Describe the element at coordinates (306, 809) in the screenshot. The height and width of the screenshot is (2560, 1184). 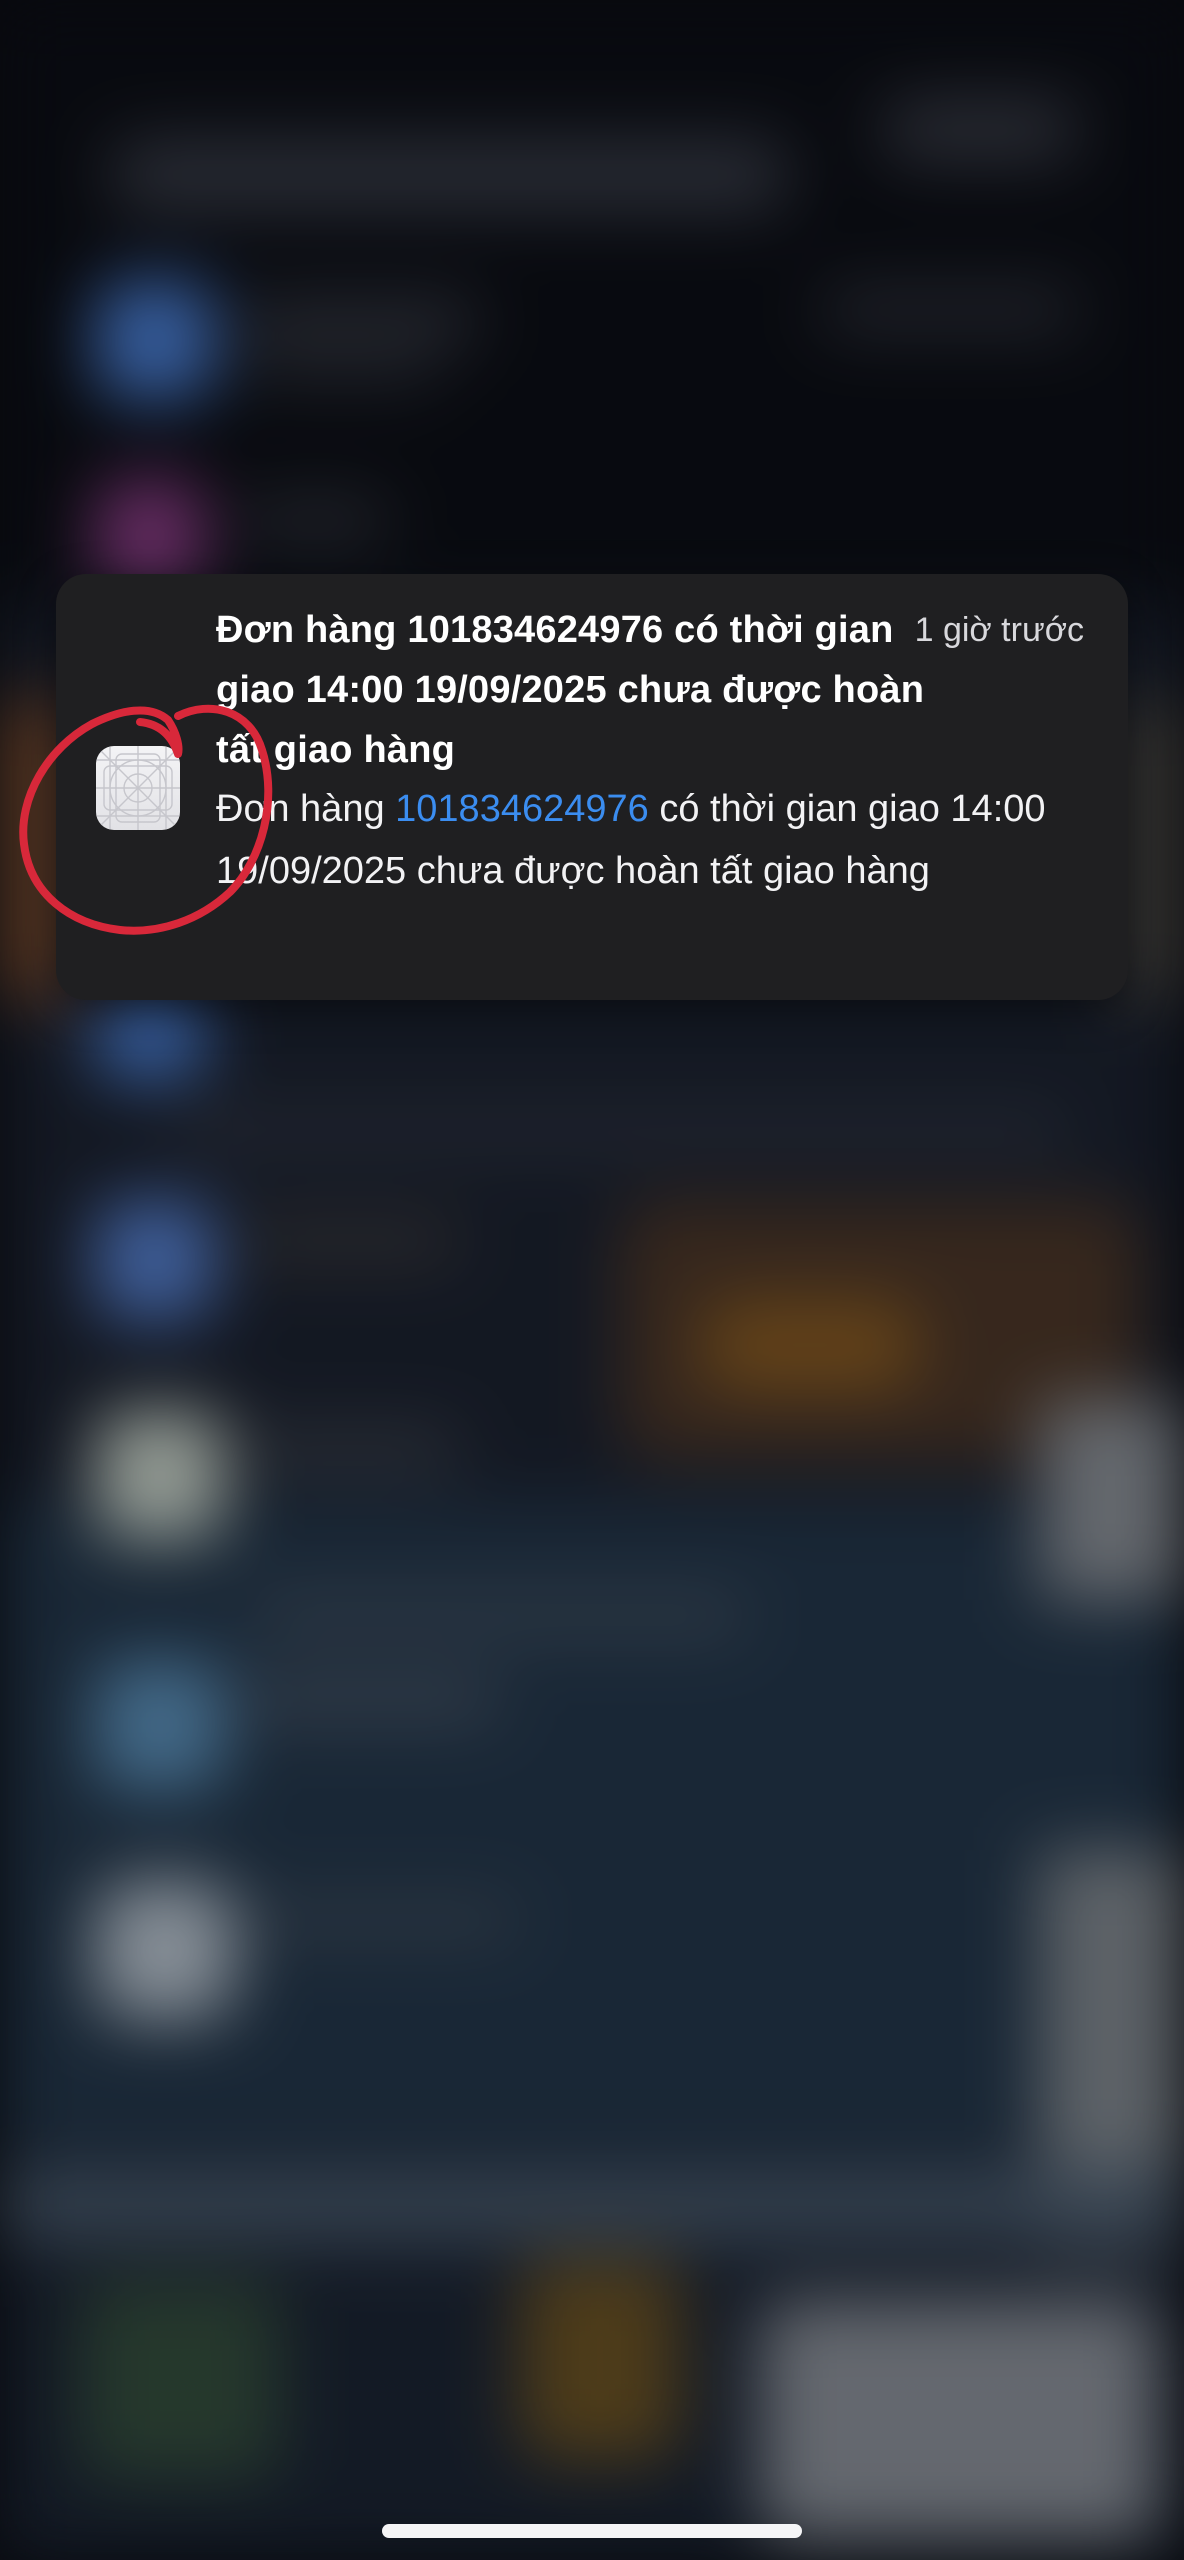
I see `notification-body-prefix: Đơn hàng` at that location.